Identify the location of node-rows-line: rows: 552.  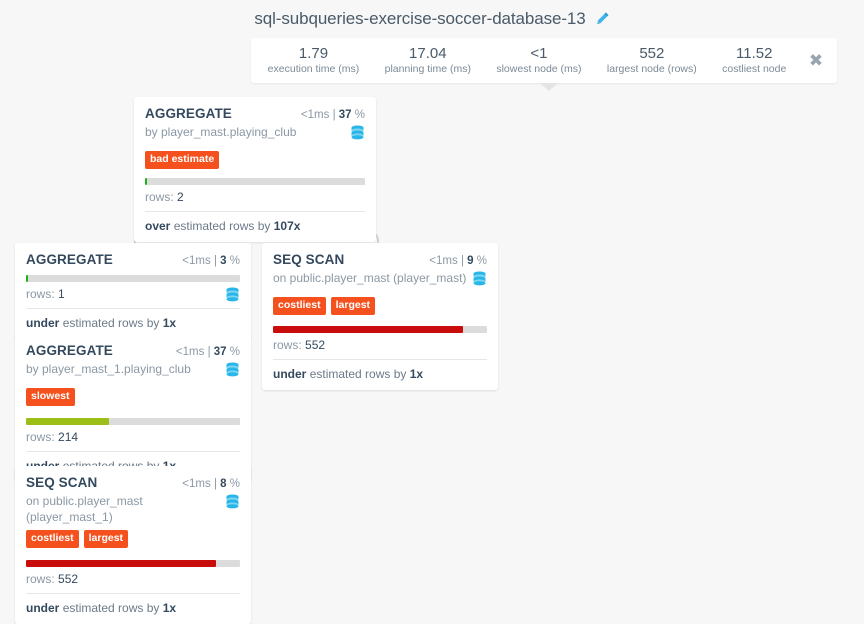
(380, 346).